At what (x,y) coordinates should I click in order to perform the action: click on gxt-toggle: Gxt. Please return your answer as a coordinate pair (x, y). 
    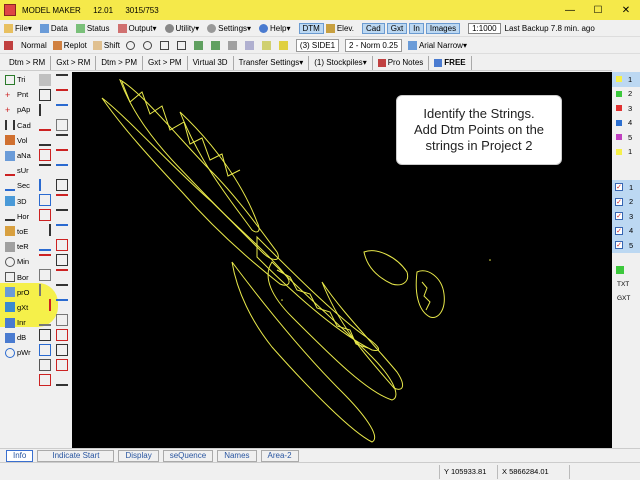
    Looking at the image, I should click on (397, 28).